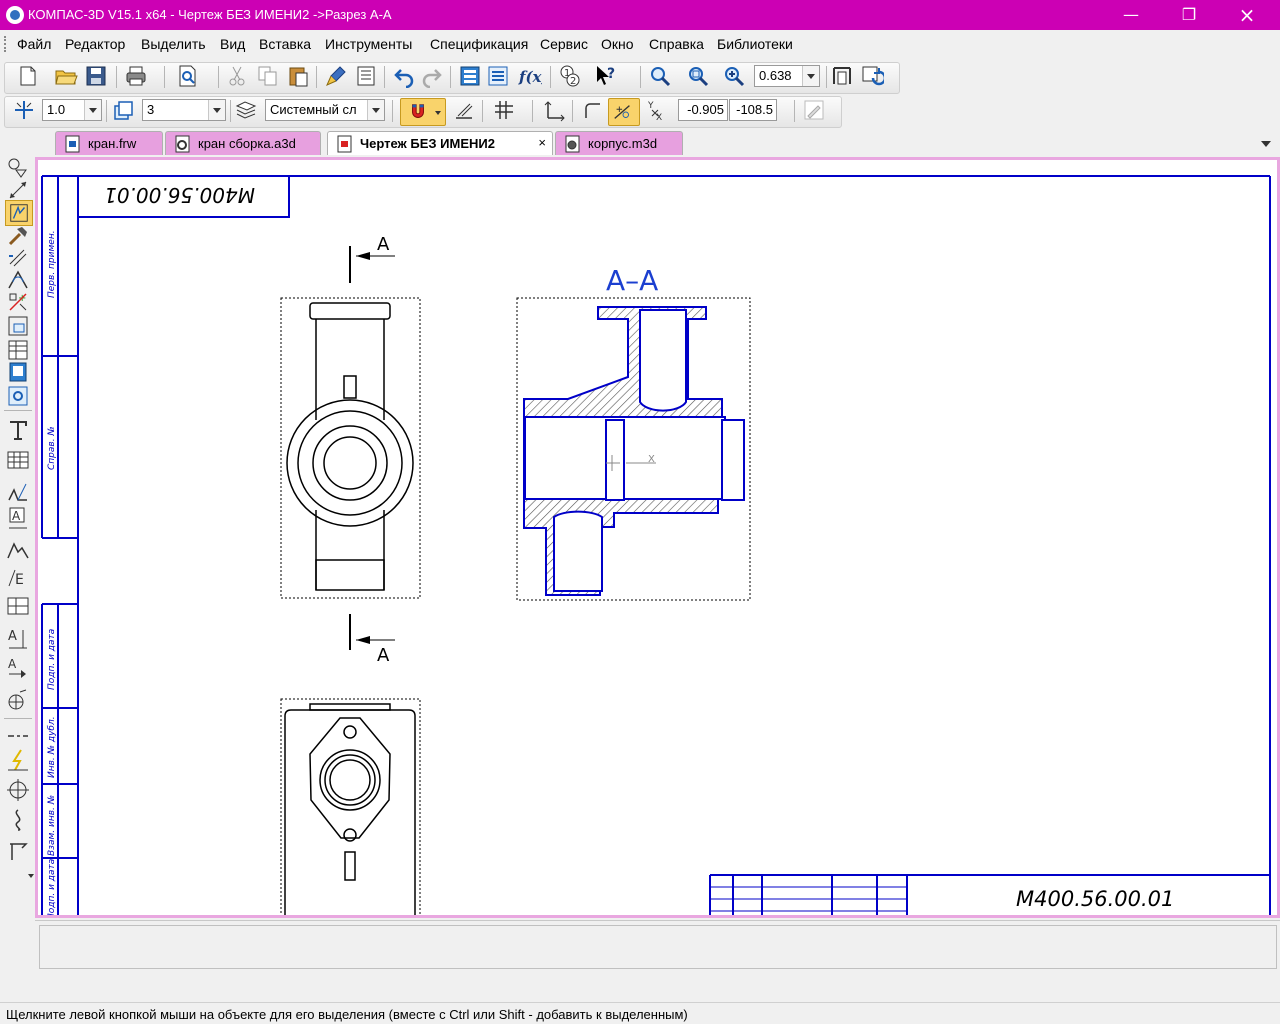 The width and height of the screenshot is (1280, 1024). Describe the element at coordinates (570, 76) in the screenshot. I see `reorder-icon: 12` at that location.